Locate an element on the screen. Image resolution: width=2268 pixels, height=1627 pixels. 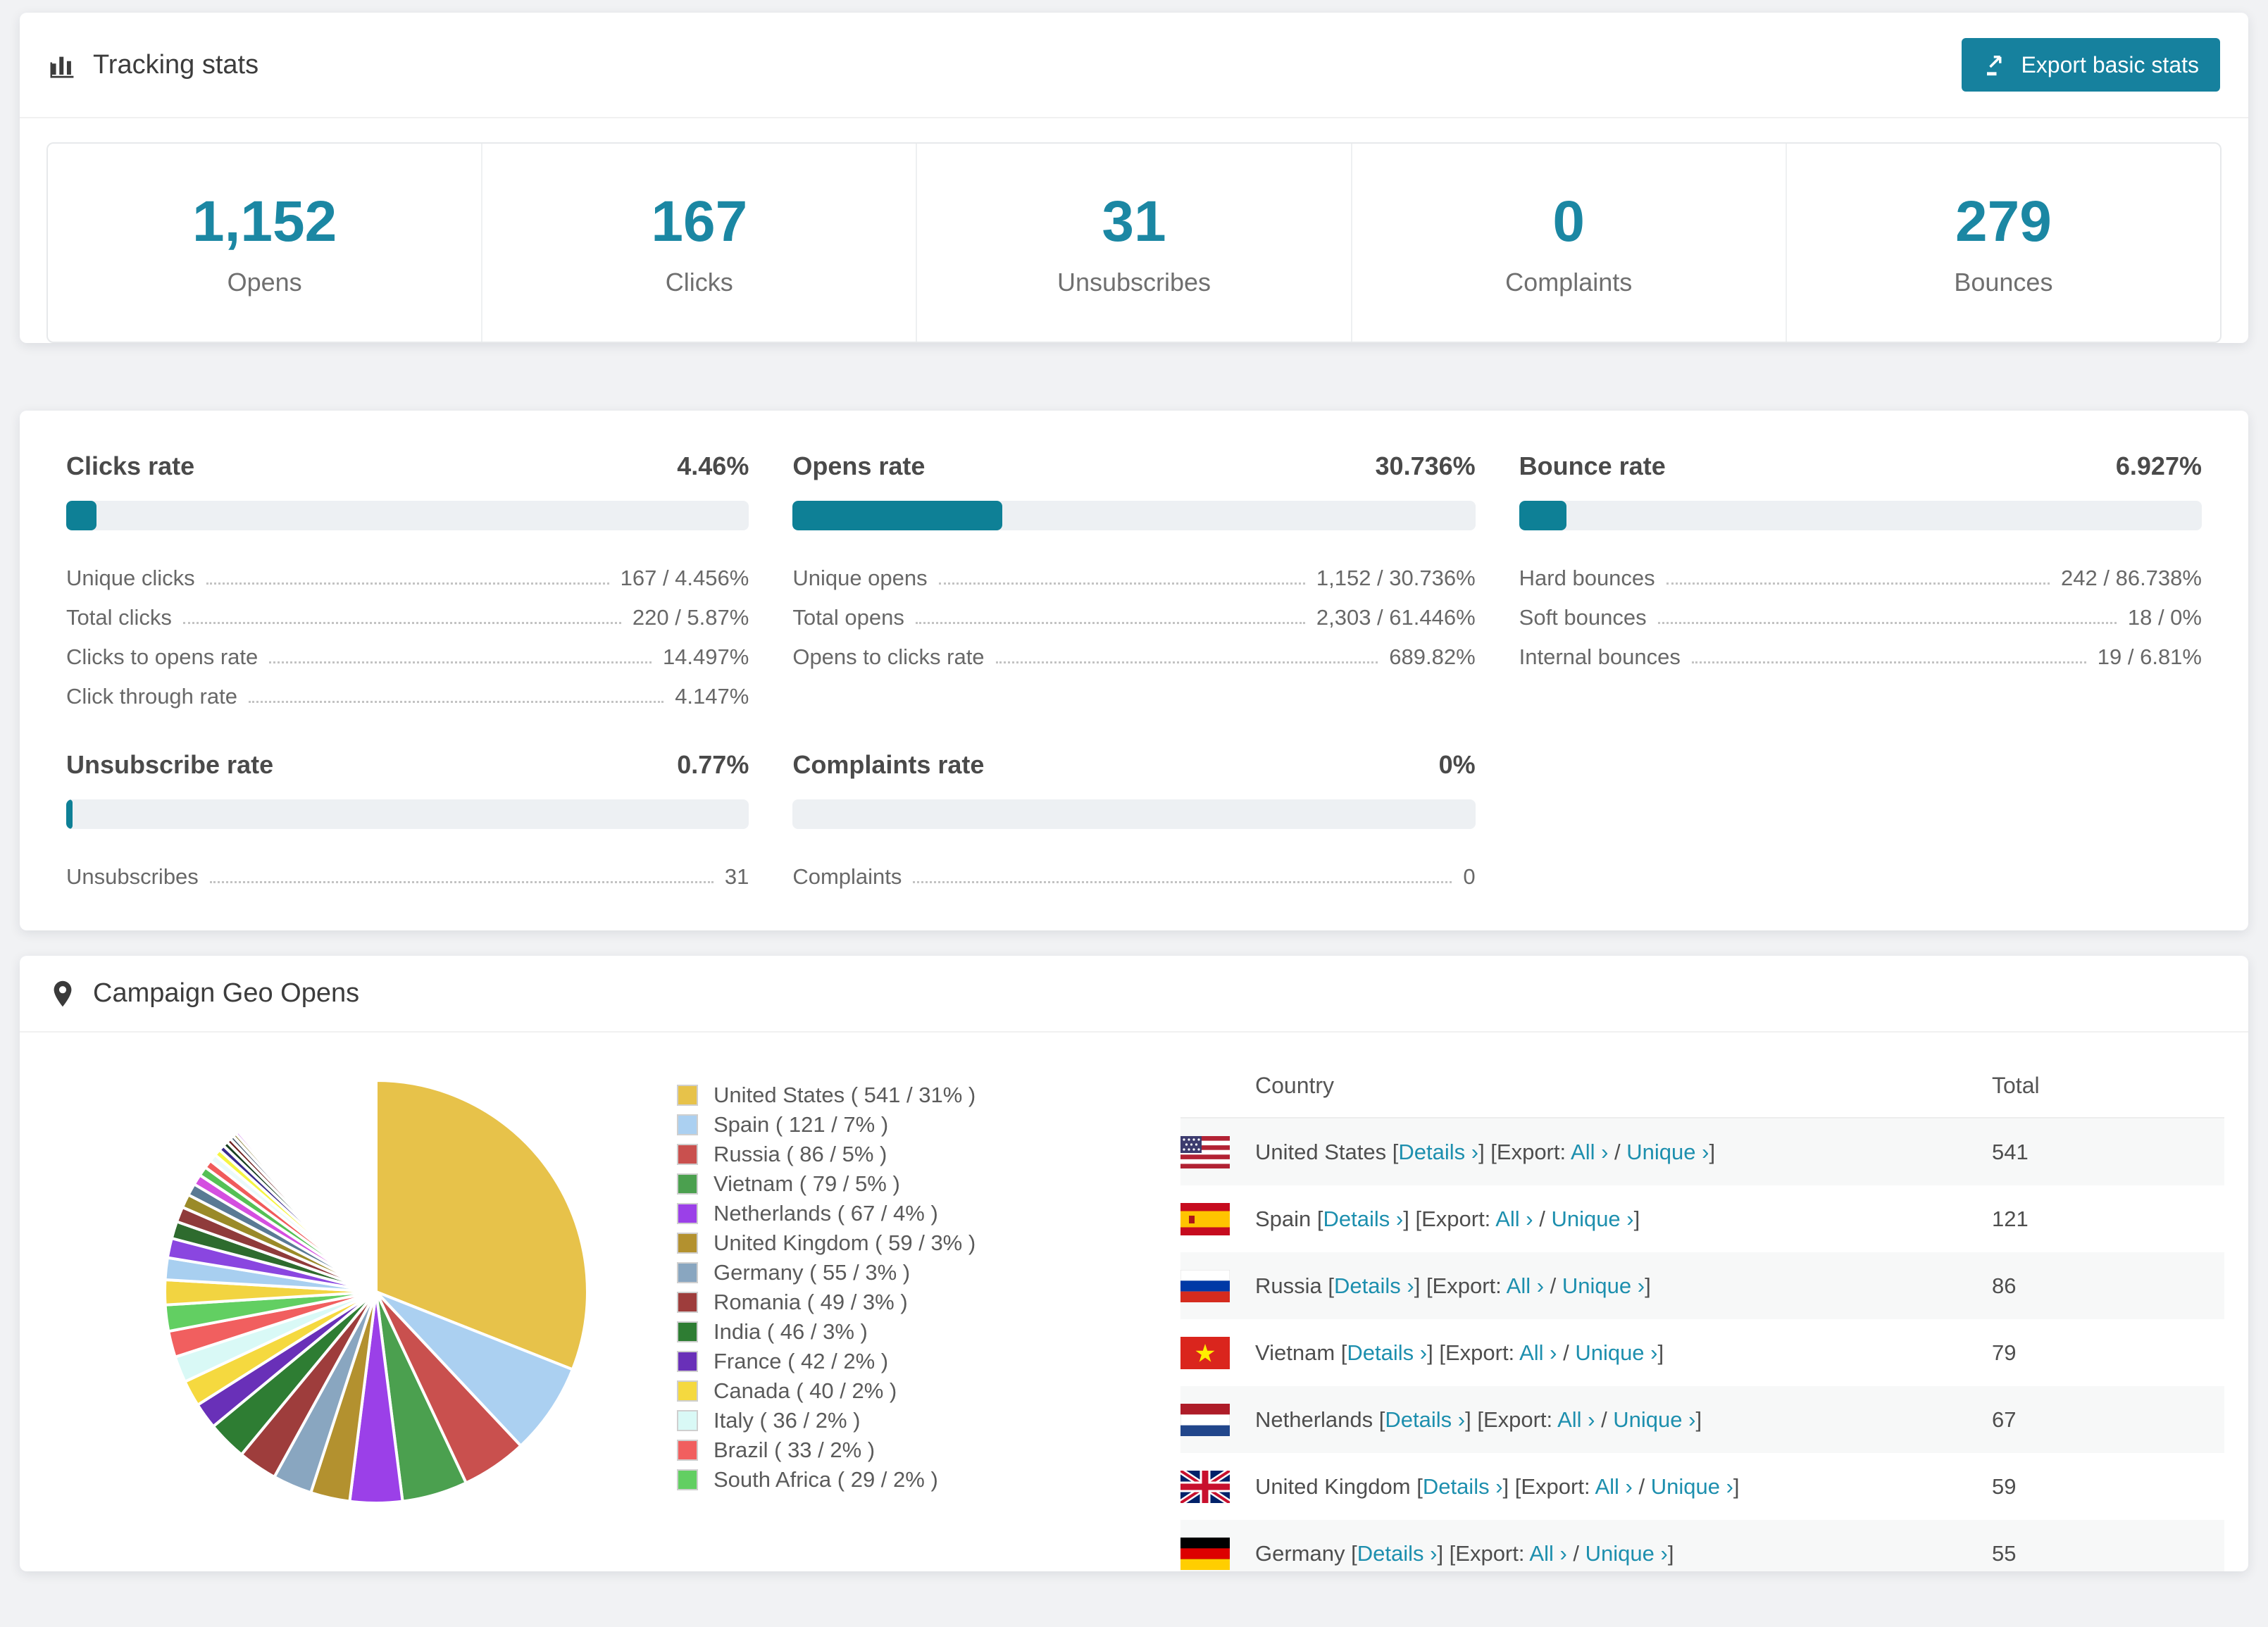
legend-item-russia: Russia ( 86 / 5% ) is located at coordinates (876, 1154).